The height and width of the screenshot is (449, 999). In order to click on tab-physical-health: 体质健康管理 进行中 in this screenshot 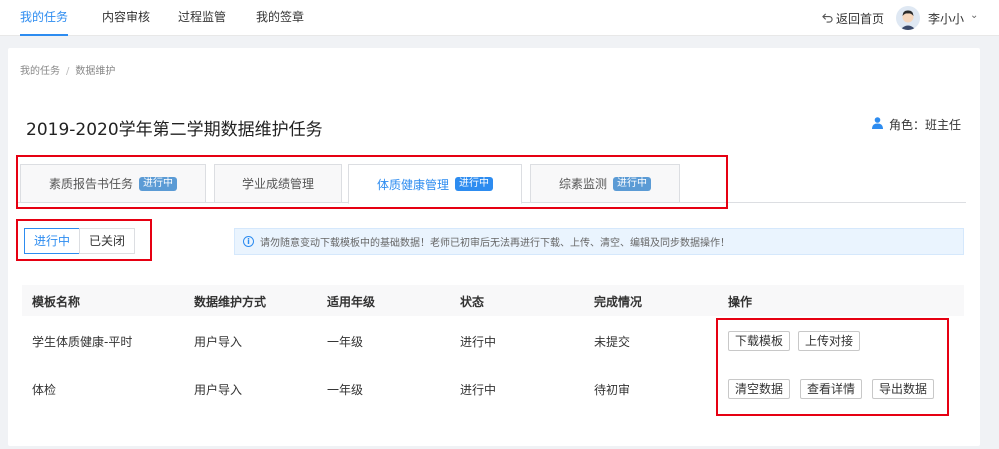, I will do `click(435, 184)`.